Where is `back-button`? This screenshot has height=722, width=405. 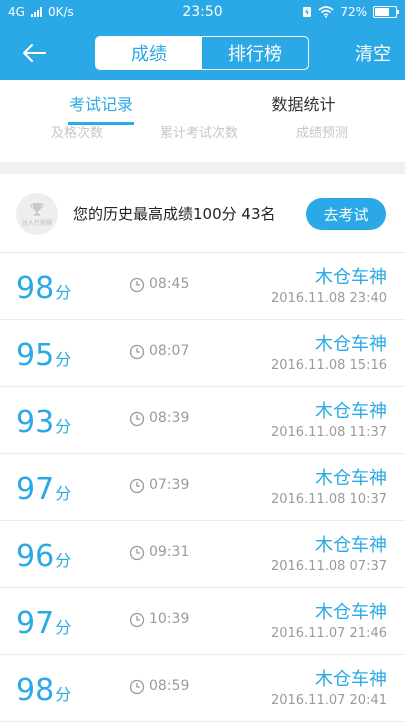
back-button is located at coordinates (34, 53).